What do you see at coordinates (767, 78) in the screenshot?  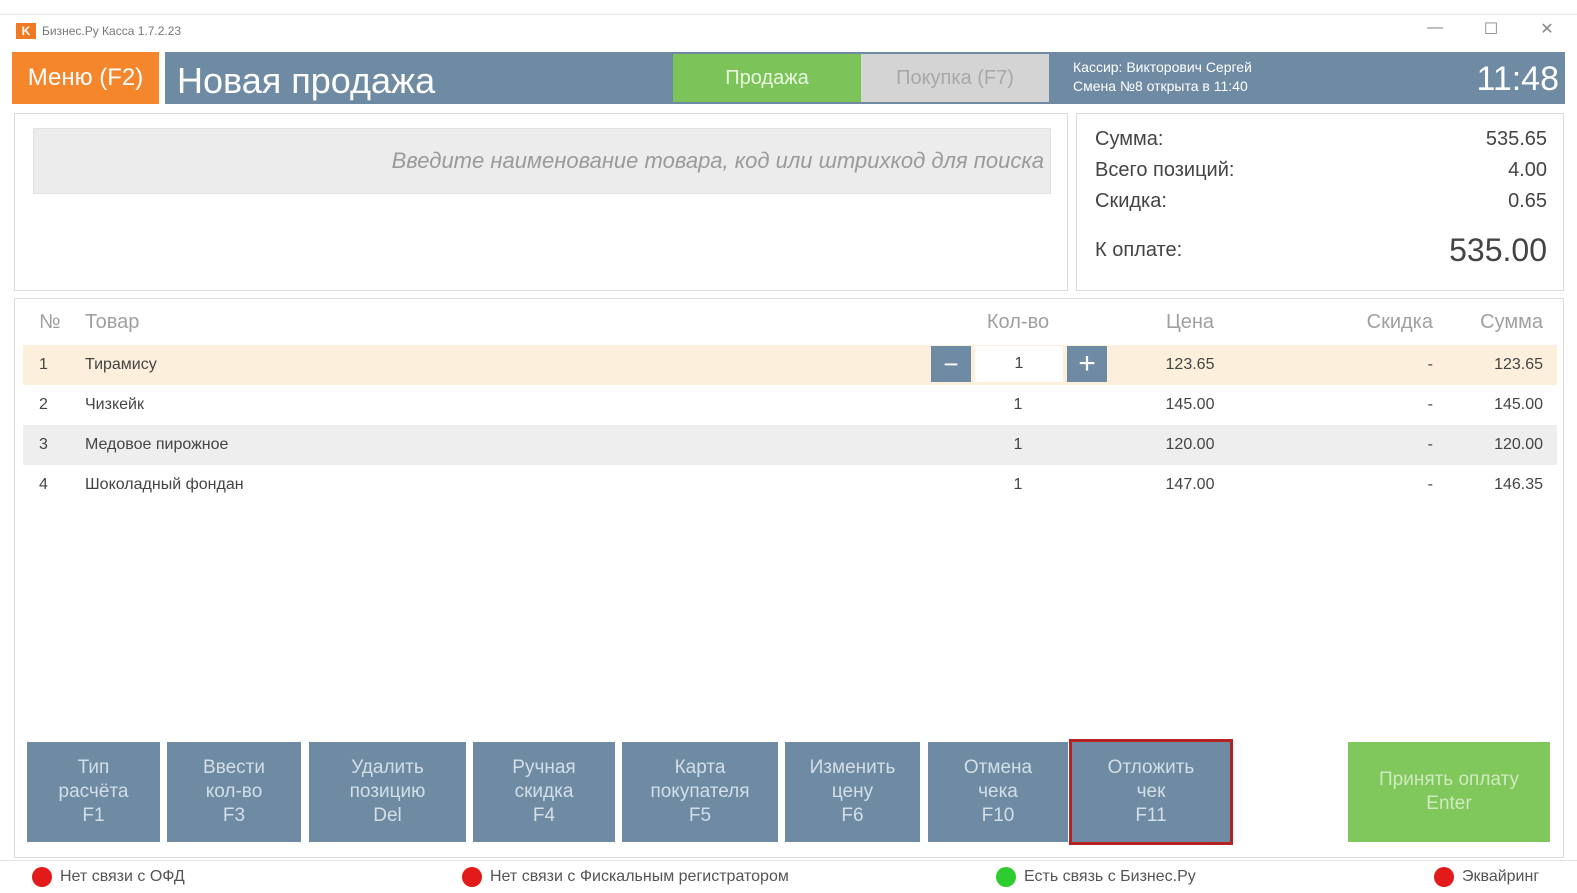 I see `mode-sale-tab: Продажа` at bounding box center [767, 78].